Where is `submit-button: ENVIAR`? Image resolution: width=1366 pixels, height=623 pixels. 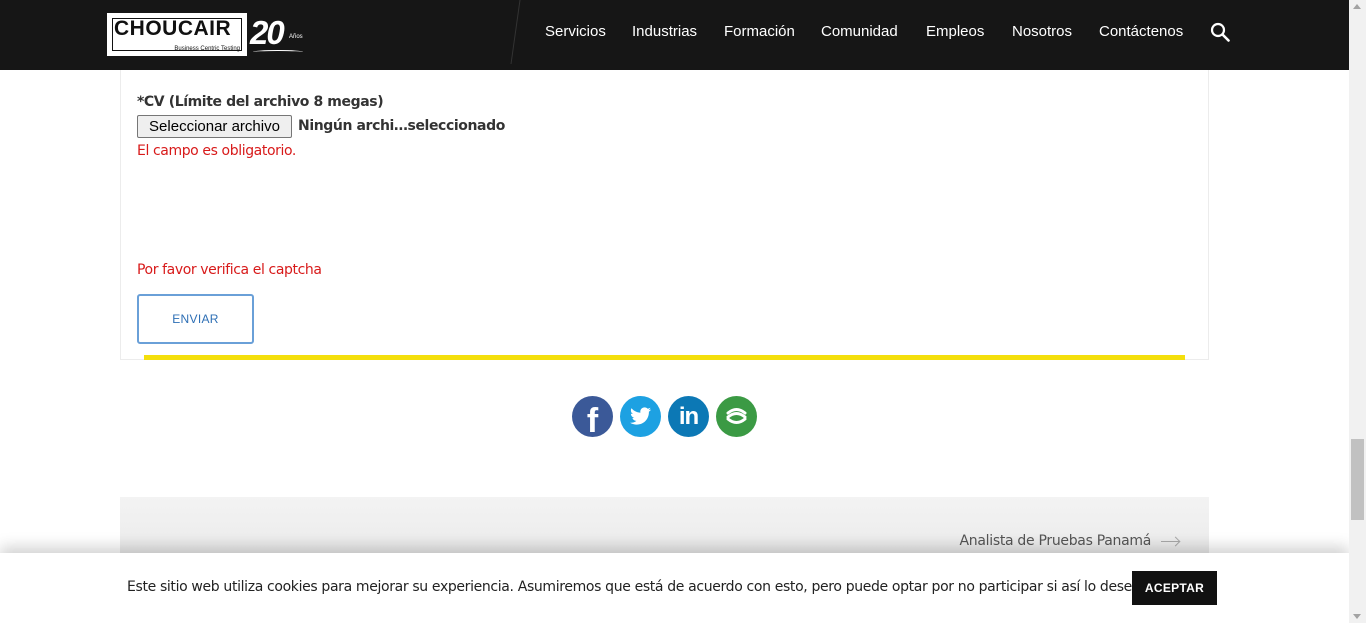 submit-button: ENVIAR is located at coordinates (195, 319).